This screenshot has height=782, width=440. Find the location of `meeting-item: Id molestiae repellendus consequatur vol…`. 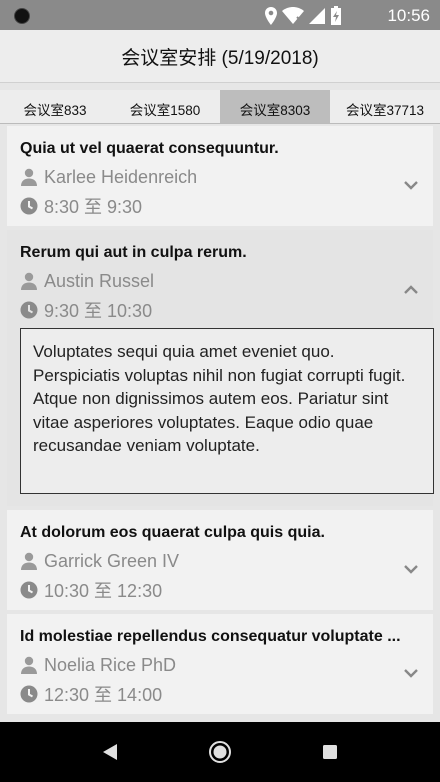

meeting-item: Id molestiae repellendus consequatur vol… is located at coordinates (220, 664).